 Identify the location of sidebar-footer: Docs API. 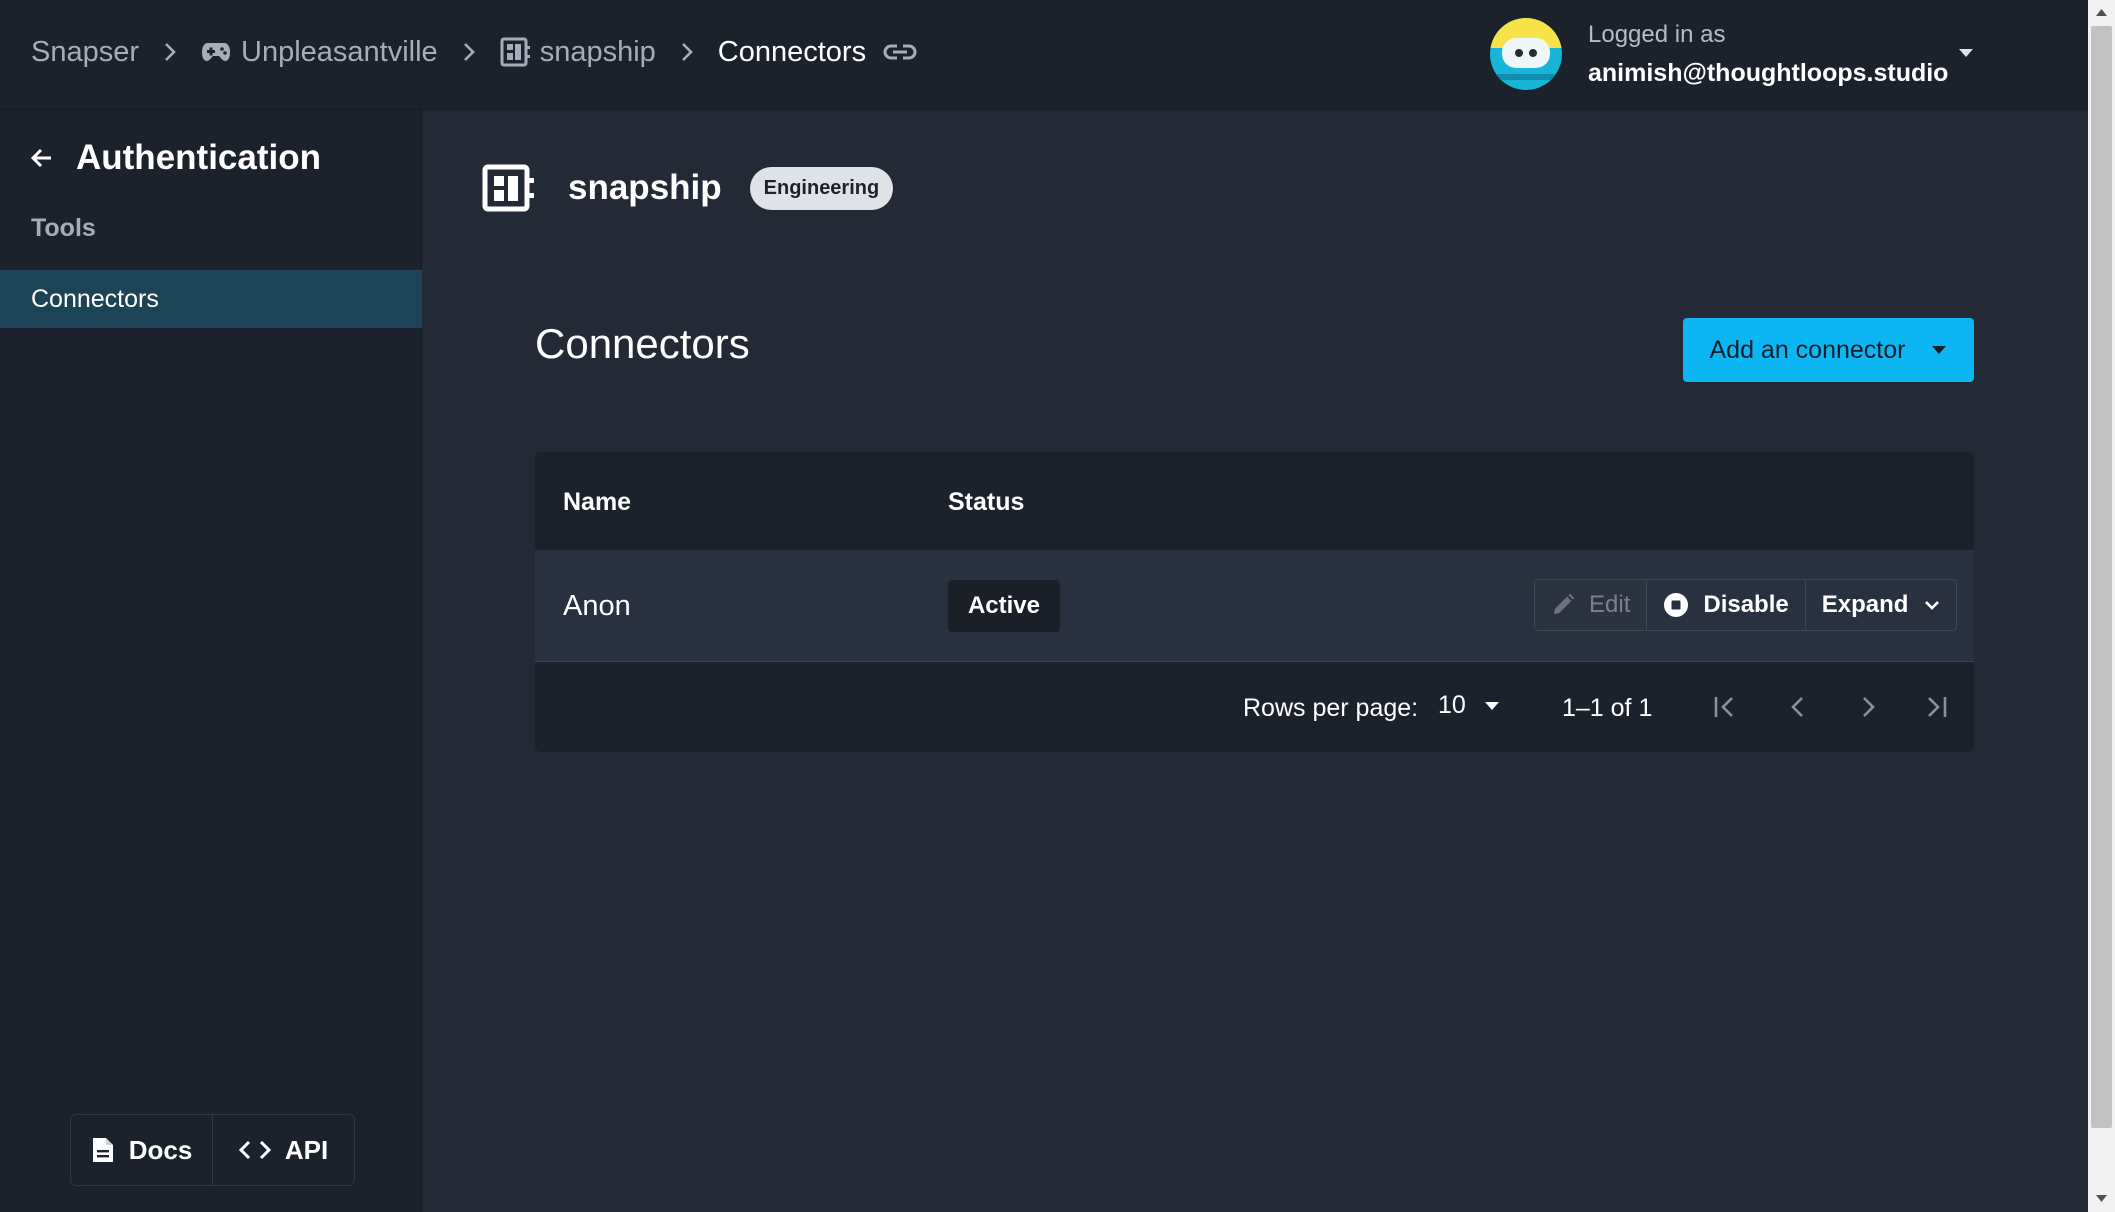
(212, 1150).